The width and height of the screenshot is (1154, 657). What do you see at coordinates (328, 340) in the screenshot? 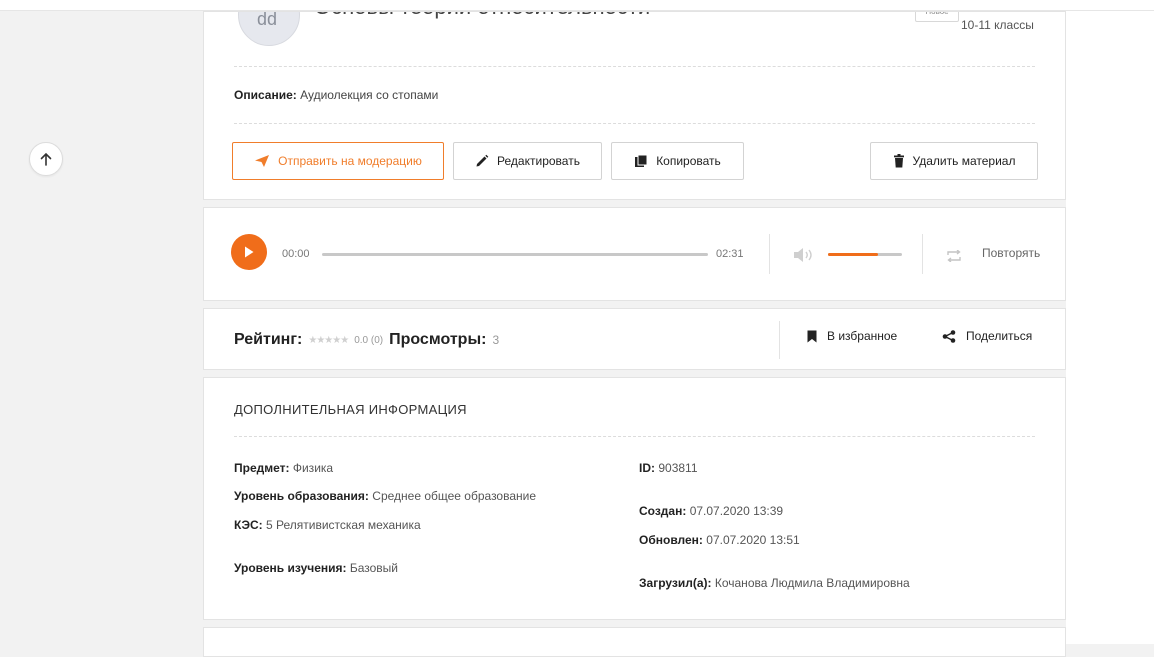
I see `rating-stars: ★★★★★` at bounding box center [328, 340].